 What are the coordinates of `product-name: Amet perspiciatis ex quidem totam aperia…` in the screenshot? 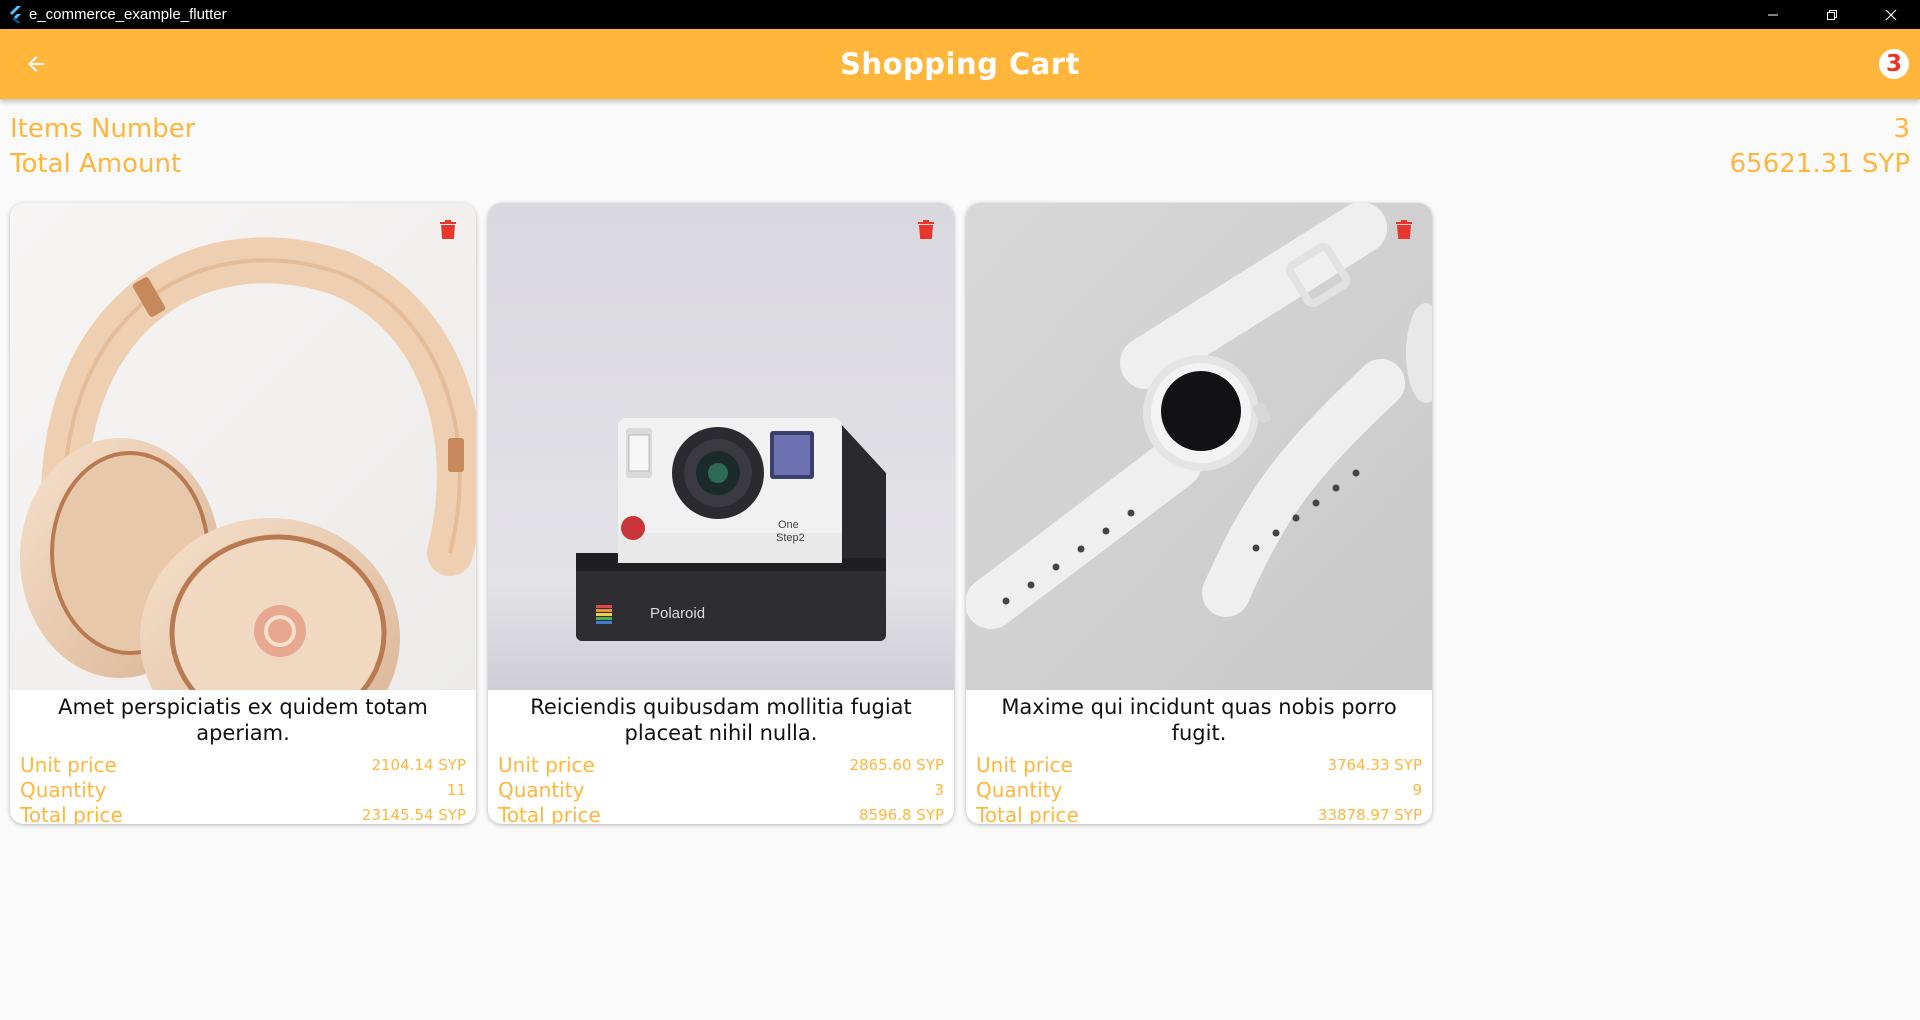 It's located at (243, 720).